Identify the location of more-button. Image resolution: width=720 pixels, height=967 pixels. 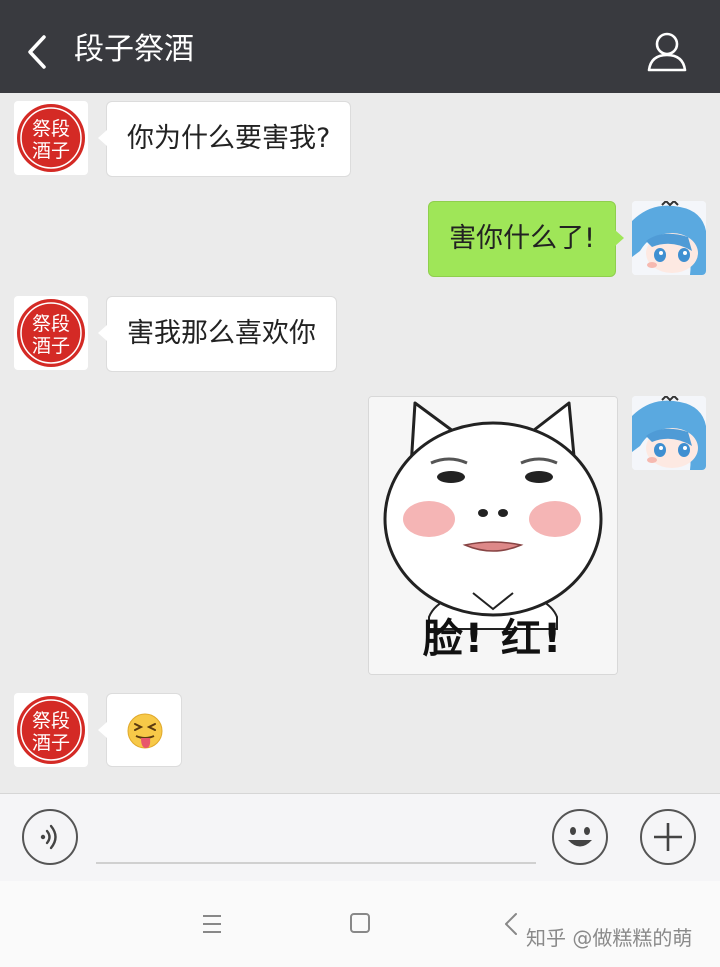
(668, 837).